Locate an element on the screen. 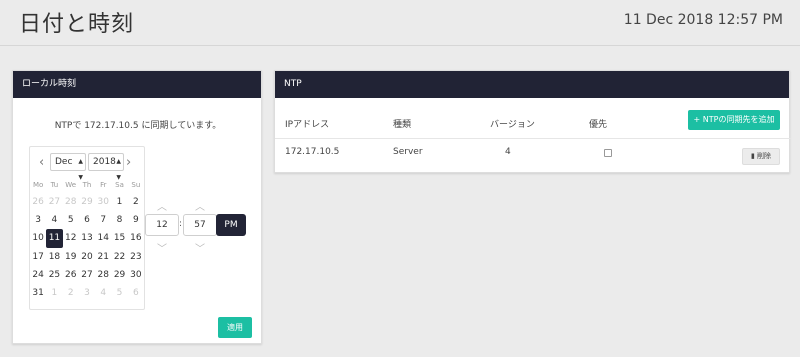  minute-down-icon: ﹀ is located at coordinates (200, 247).